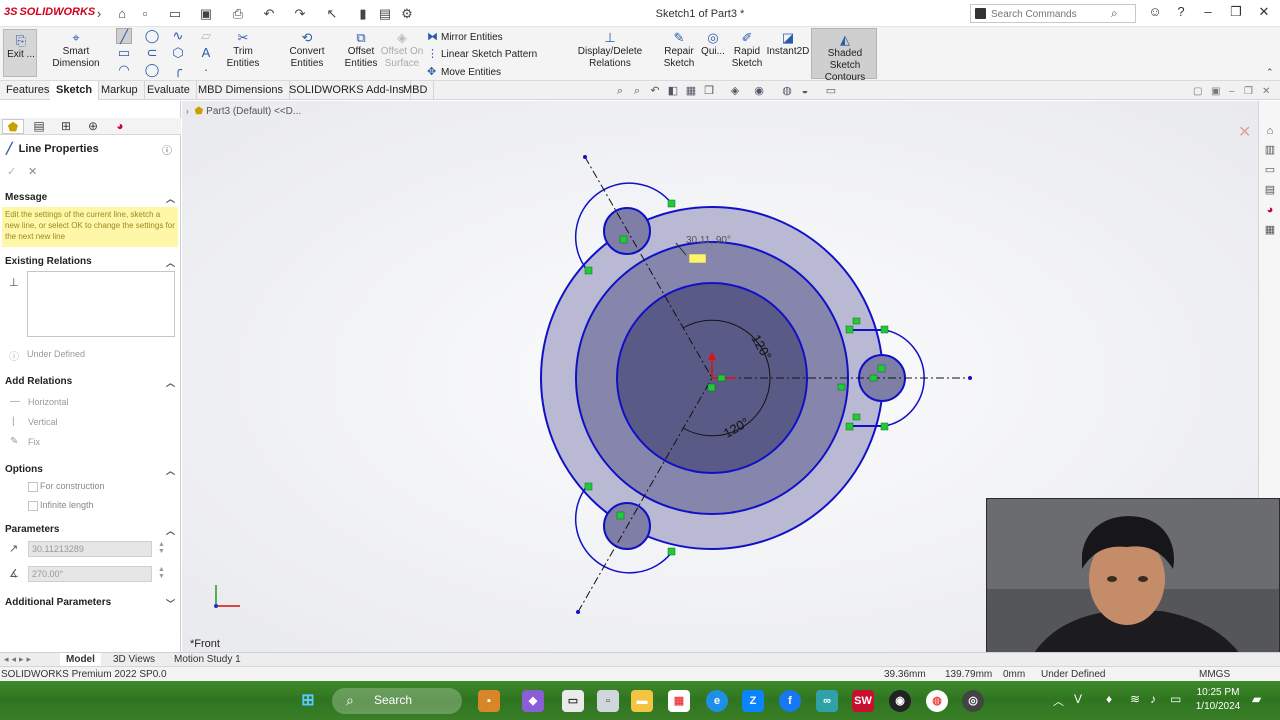 This screenshot has width=1280, height=720. I want to click on new-document-icon: ▫, so click(145, 13).